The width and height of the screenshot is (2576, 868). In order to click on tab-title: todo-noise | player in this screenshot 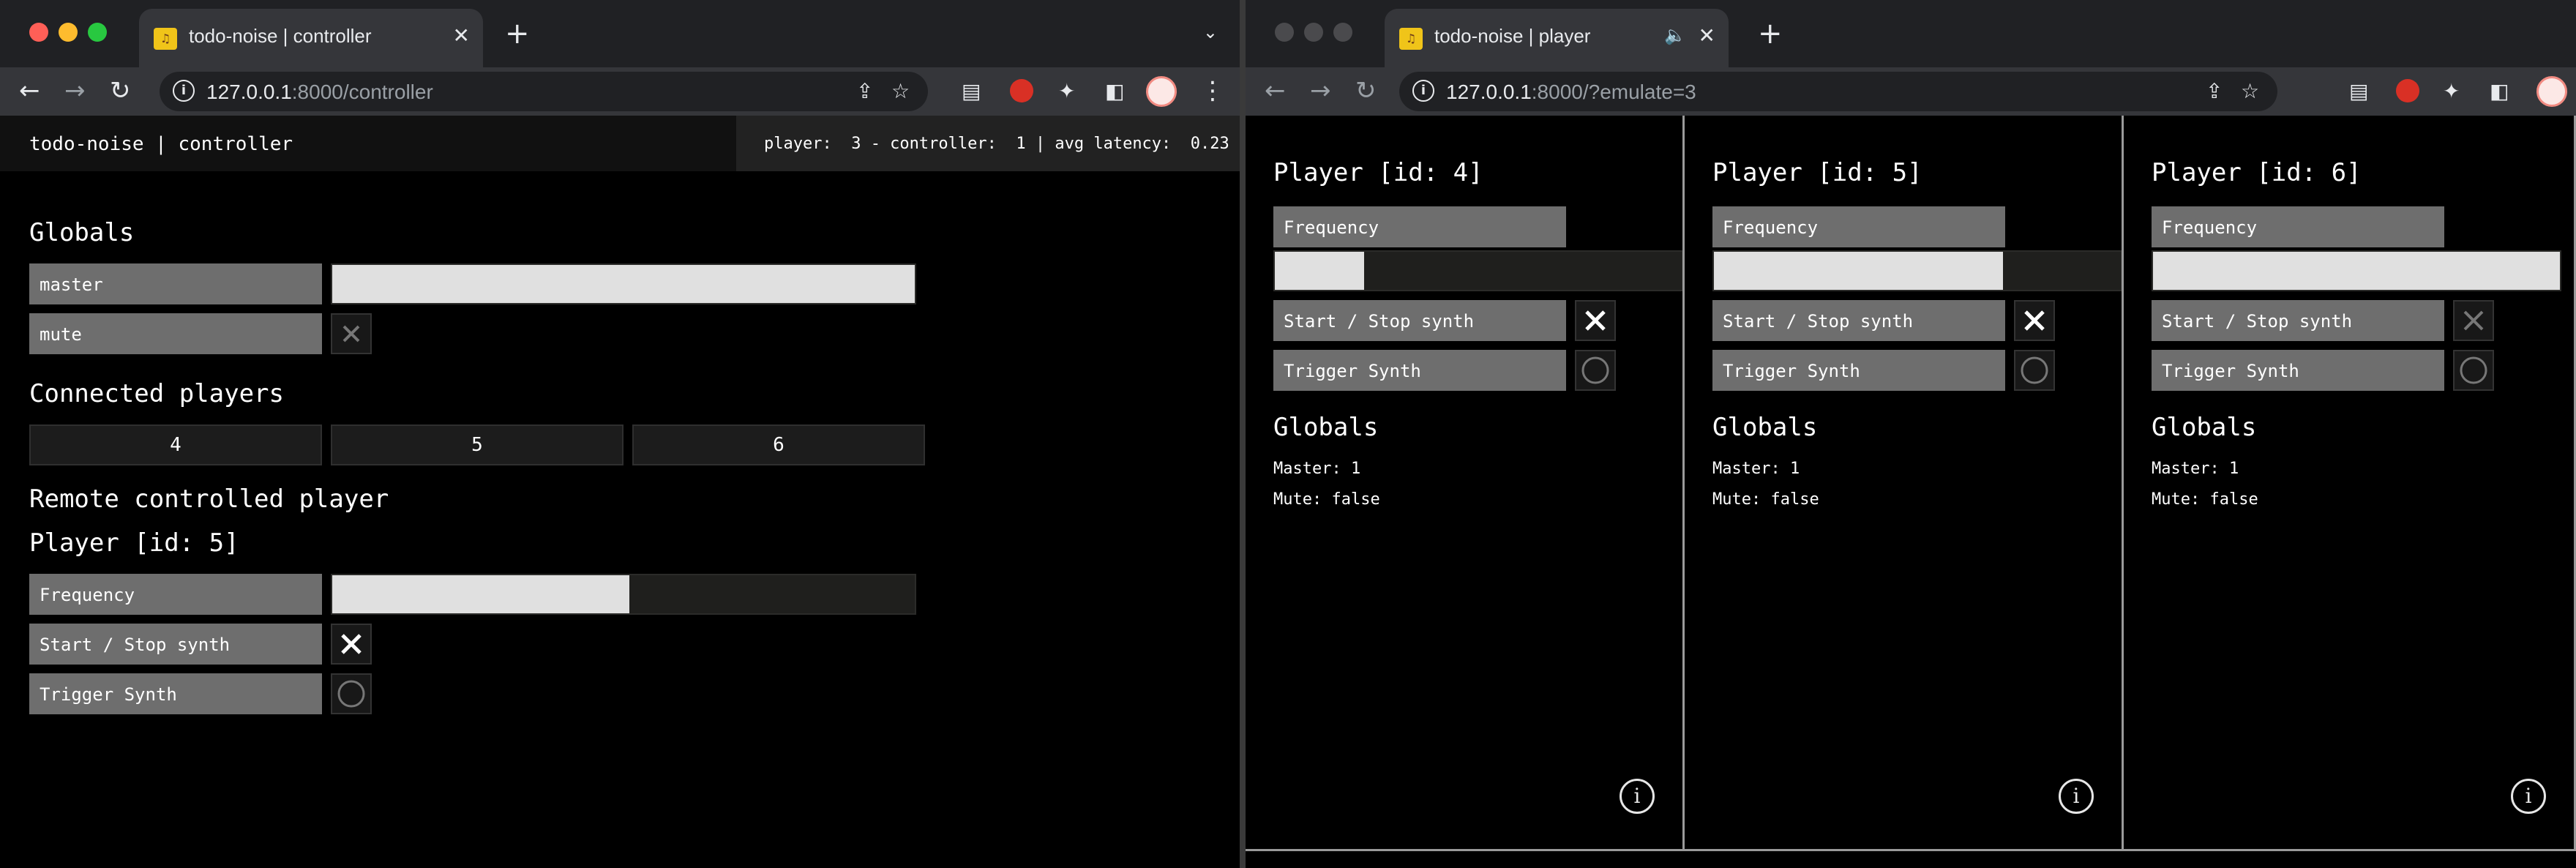, I will do `click(1512, 36)`.